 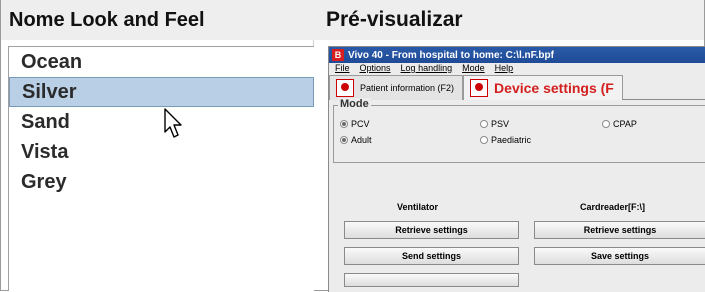 I want to click on lookandfeel-item-silver: Silver, so click(x=161, y=92).